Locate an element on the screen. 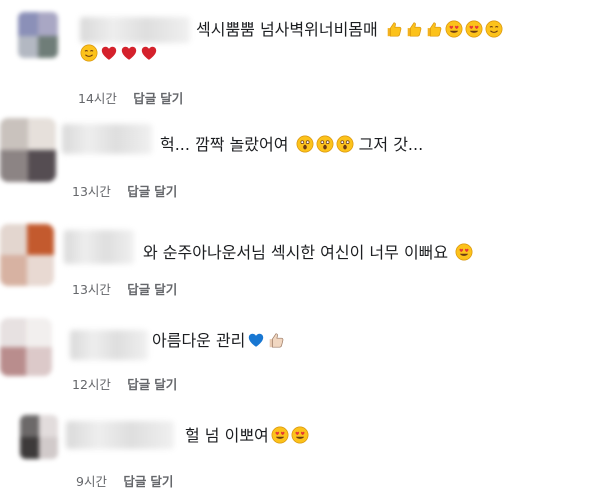  comment-text: 와 순주아나운서님 섹시한 여신이 너무 이뻐요 is located at coordinates (308, 253).